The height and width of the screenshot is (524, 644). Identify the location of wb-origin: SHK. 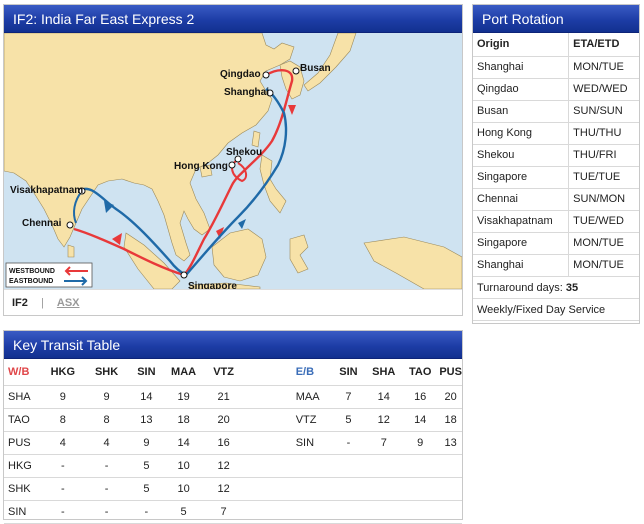
(22, 489).